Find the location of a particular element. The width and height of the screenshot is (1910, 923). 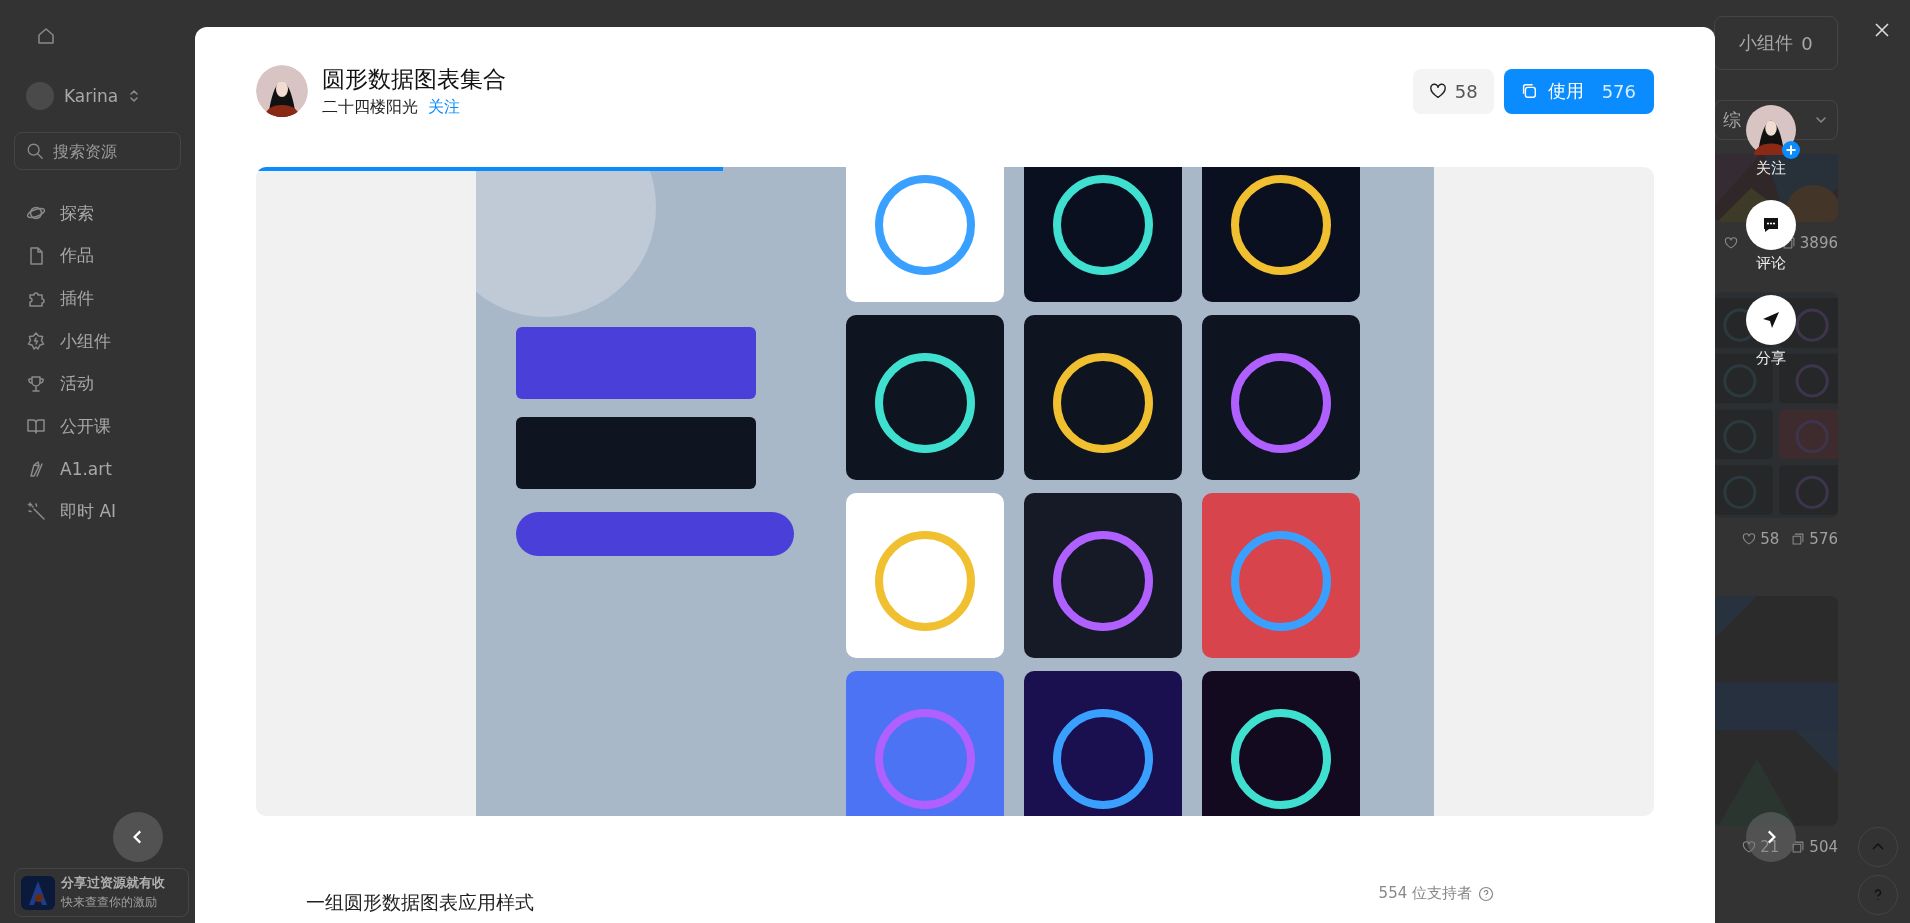

search-field: 搜索资源 is located at coordinates (97, 151).